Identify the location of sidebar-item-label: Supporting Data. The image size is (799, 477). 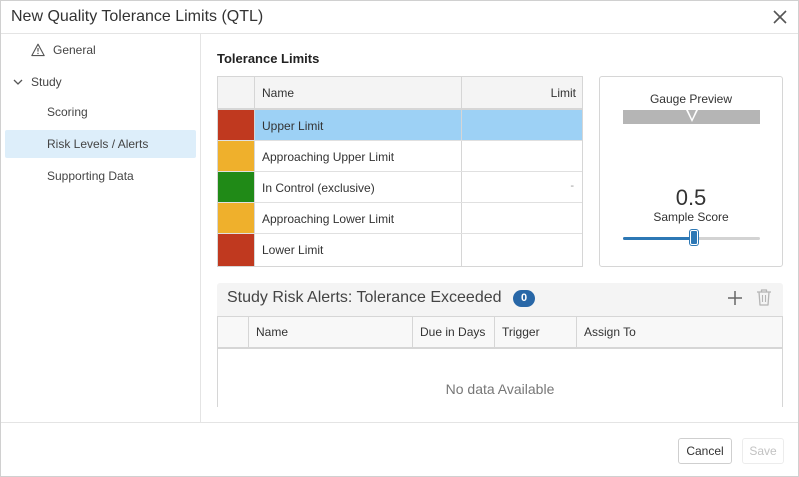
(90, 176).